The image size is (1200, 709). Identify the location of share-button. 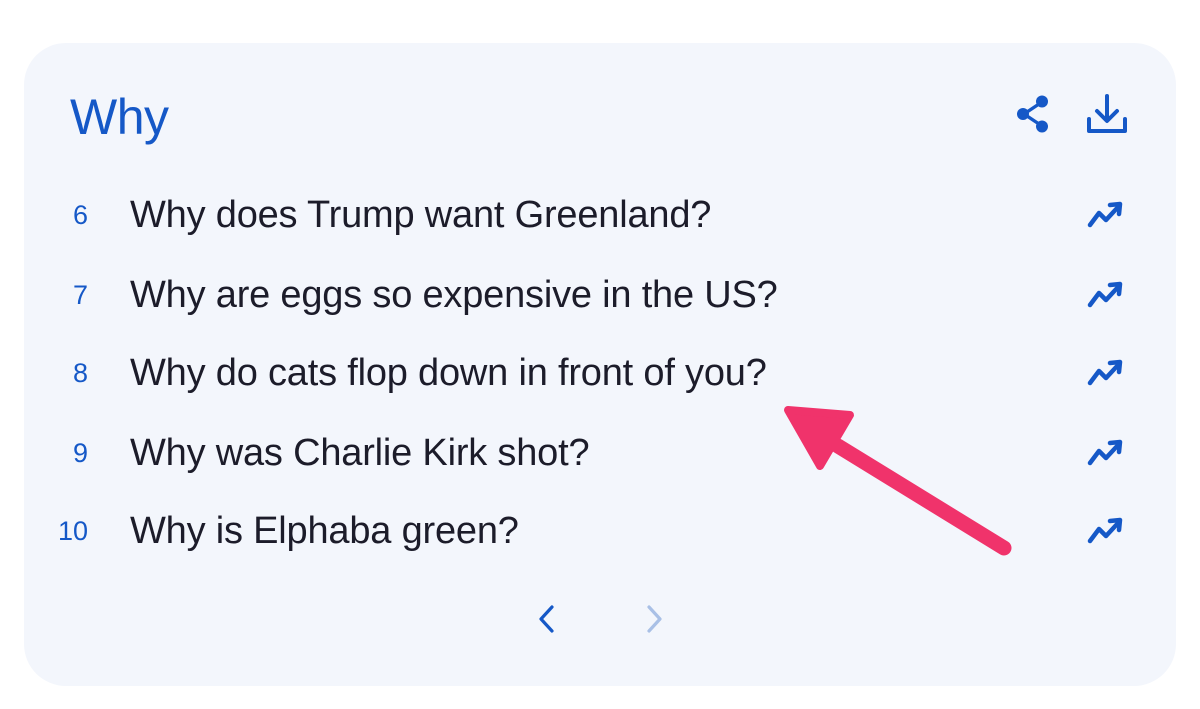
(1033, 114).